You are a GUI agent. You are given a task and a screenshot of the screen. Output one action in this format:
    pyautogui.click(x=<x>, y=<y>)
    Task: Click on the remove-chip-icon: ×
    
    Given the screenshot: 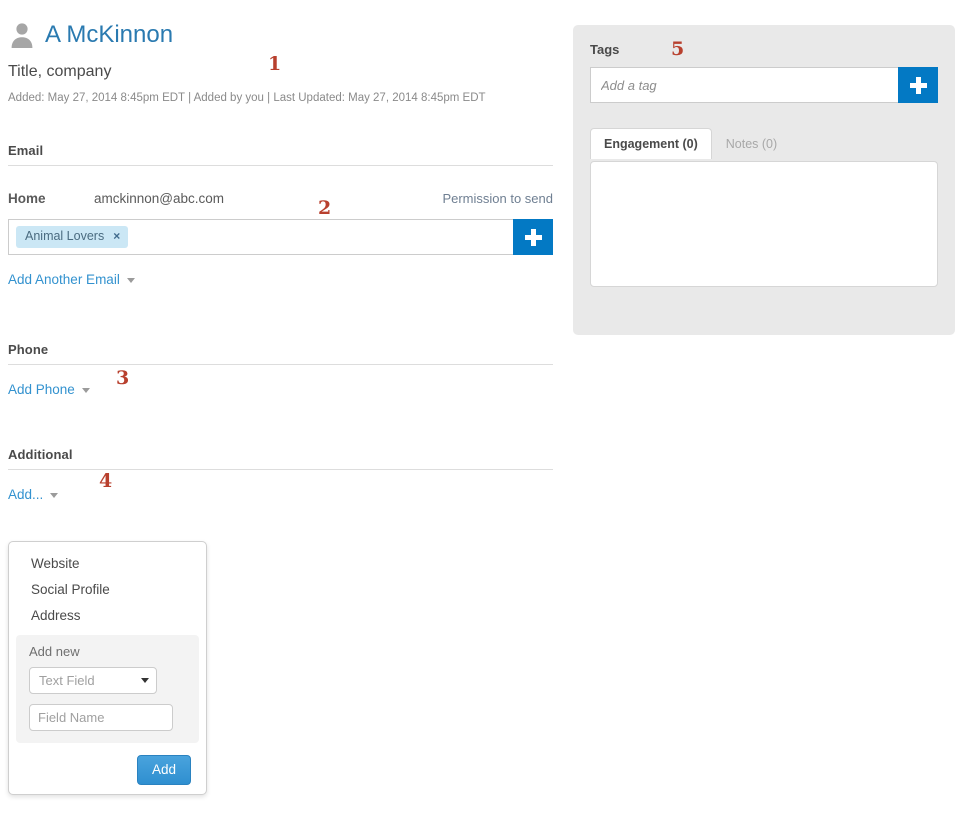 What is the action you would take?
    pyautogui.click(x=116, y=236)
    